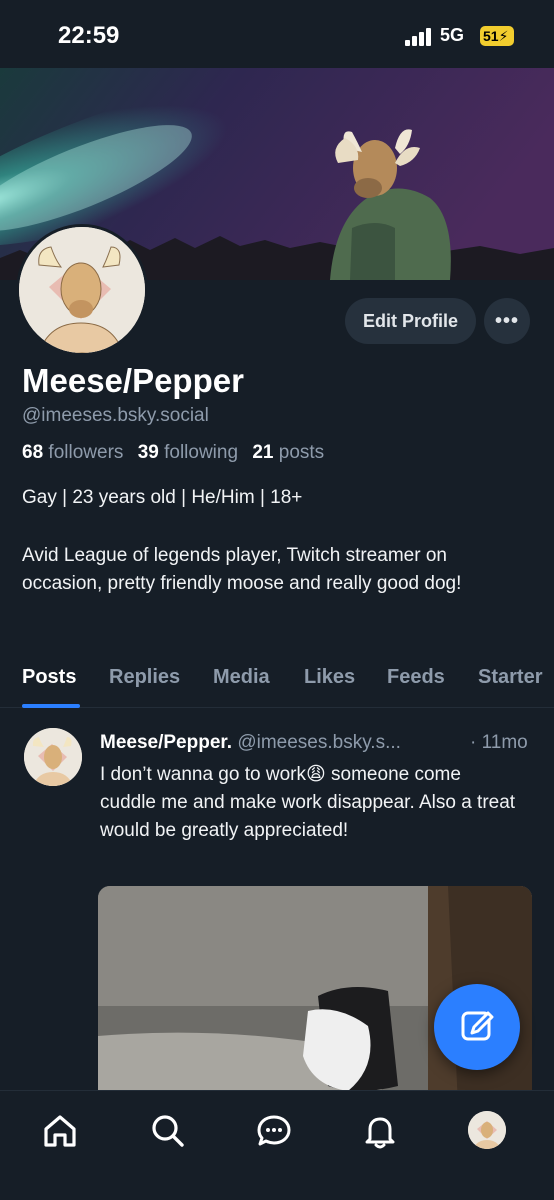 The width and height of the screenshot is (554, 1200). I want to click on bottom-nav, so click(277, 1145).